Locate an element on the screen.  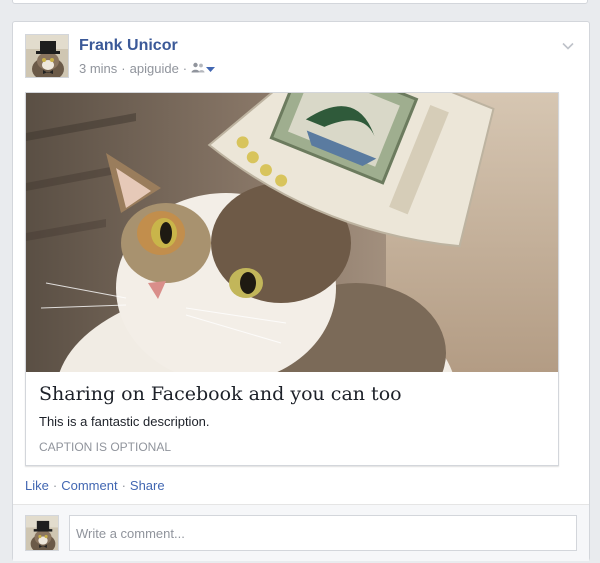
previous-post-edge is located at coordinates (300, 2).